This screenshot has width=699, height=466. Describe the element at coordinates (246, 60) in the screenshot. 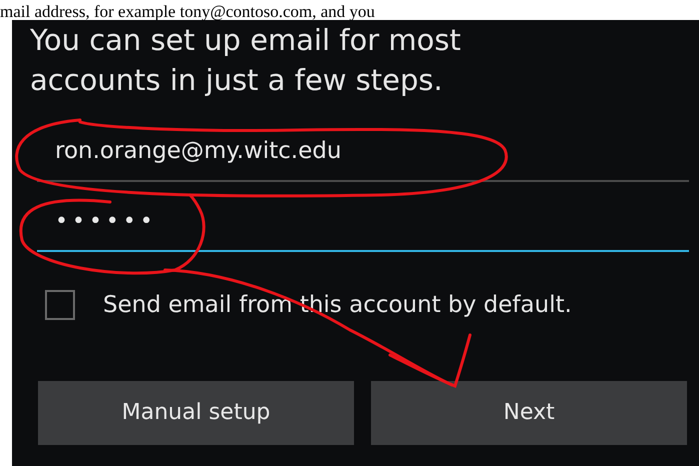

I see `heading: You can set up email for most accounts in just a few steps.` at that location.